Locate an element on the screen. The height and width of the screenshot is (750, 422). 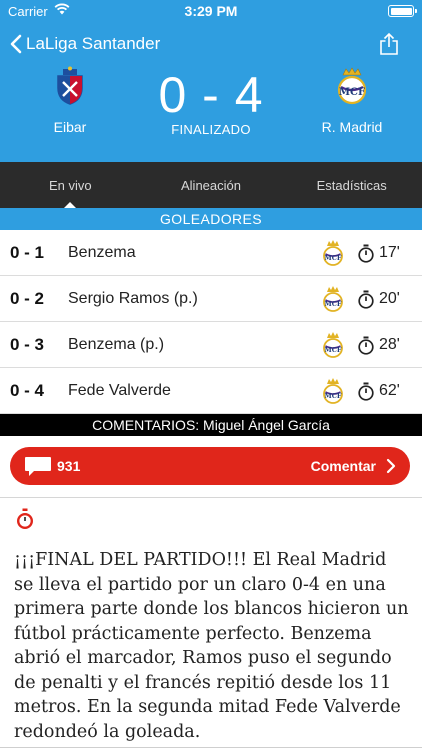
chevron-right-icon is located at coordinates (391, 466).